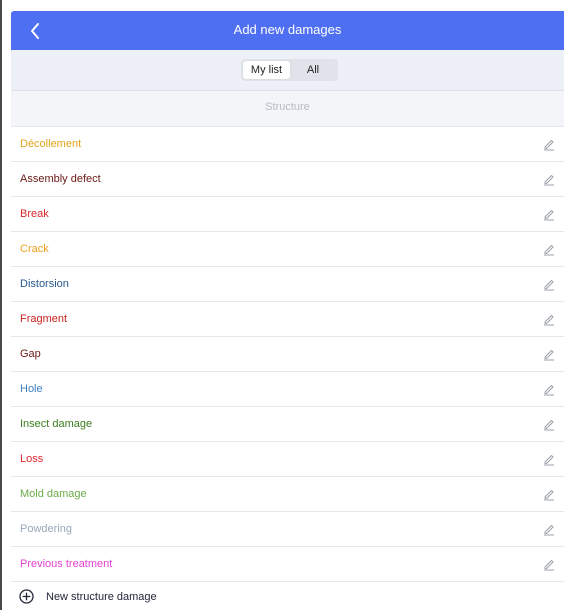 The width and height of the screenshot is (564, 610). I want to click on damage-label: Loss, so click(32, 459).